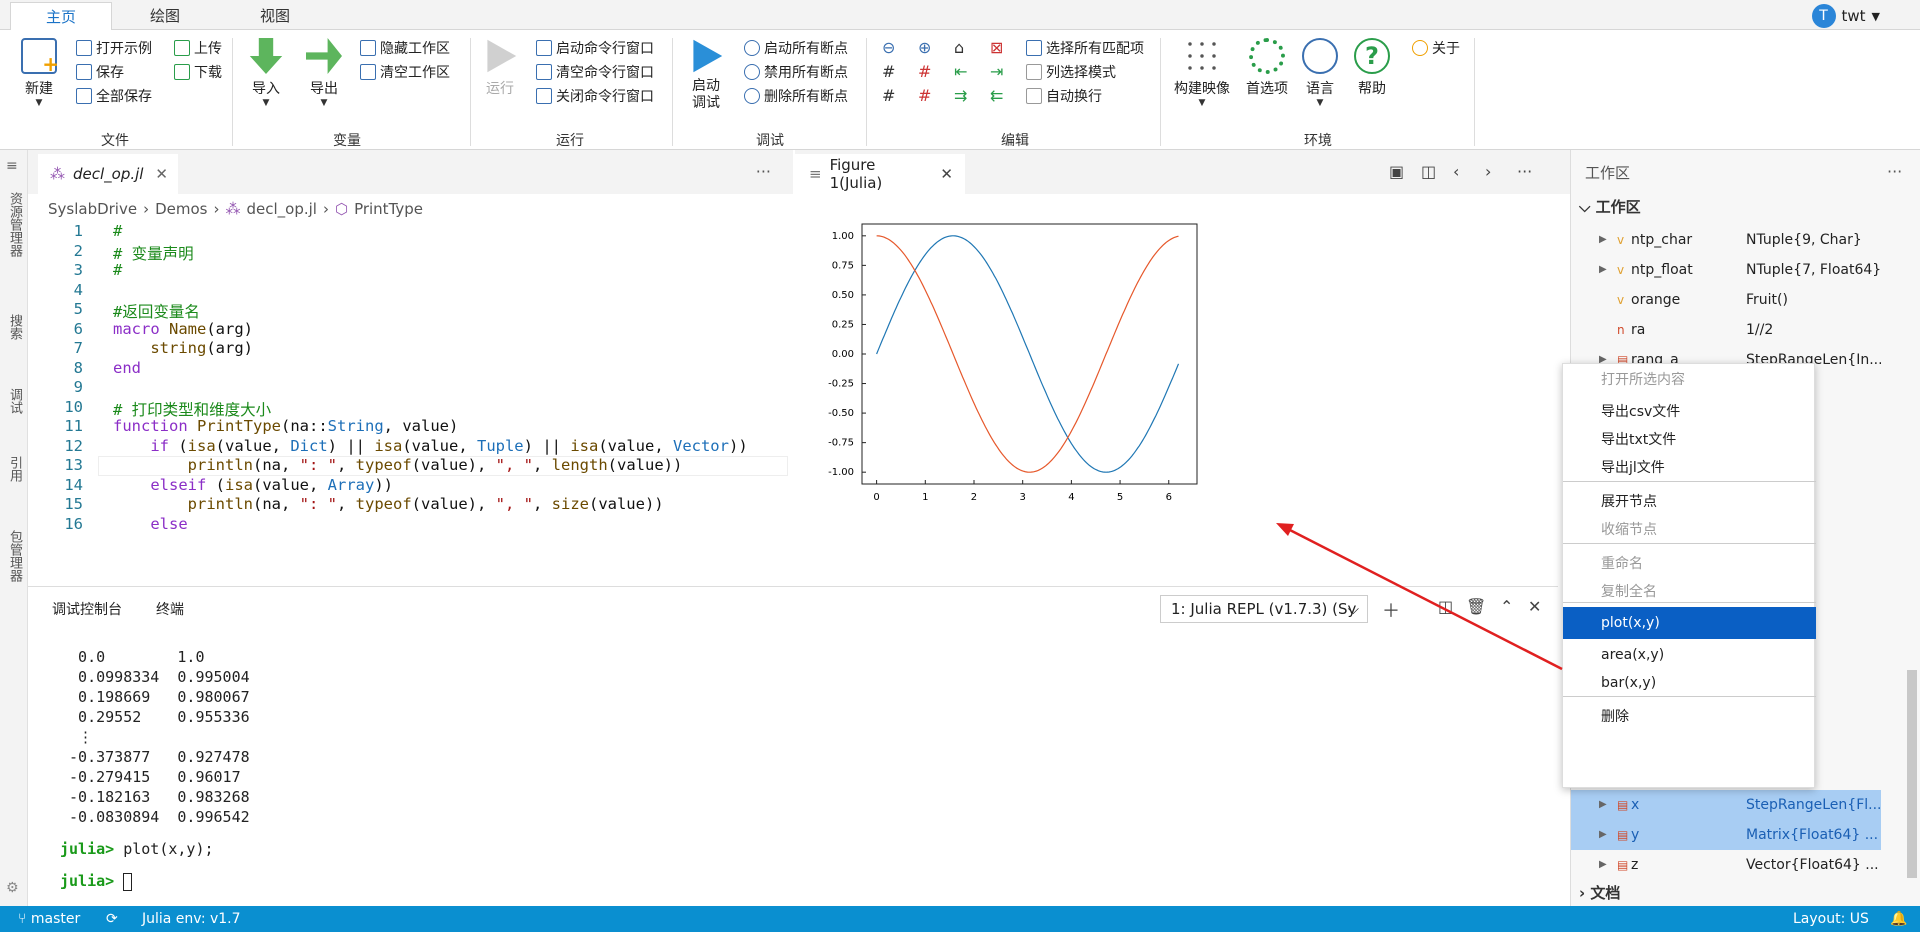 This screenshot has height=932, width=1920. I want to click on bookmark-icon: ⌂, so click(959, 47).